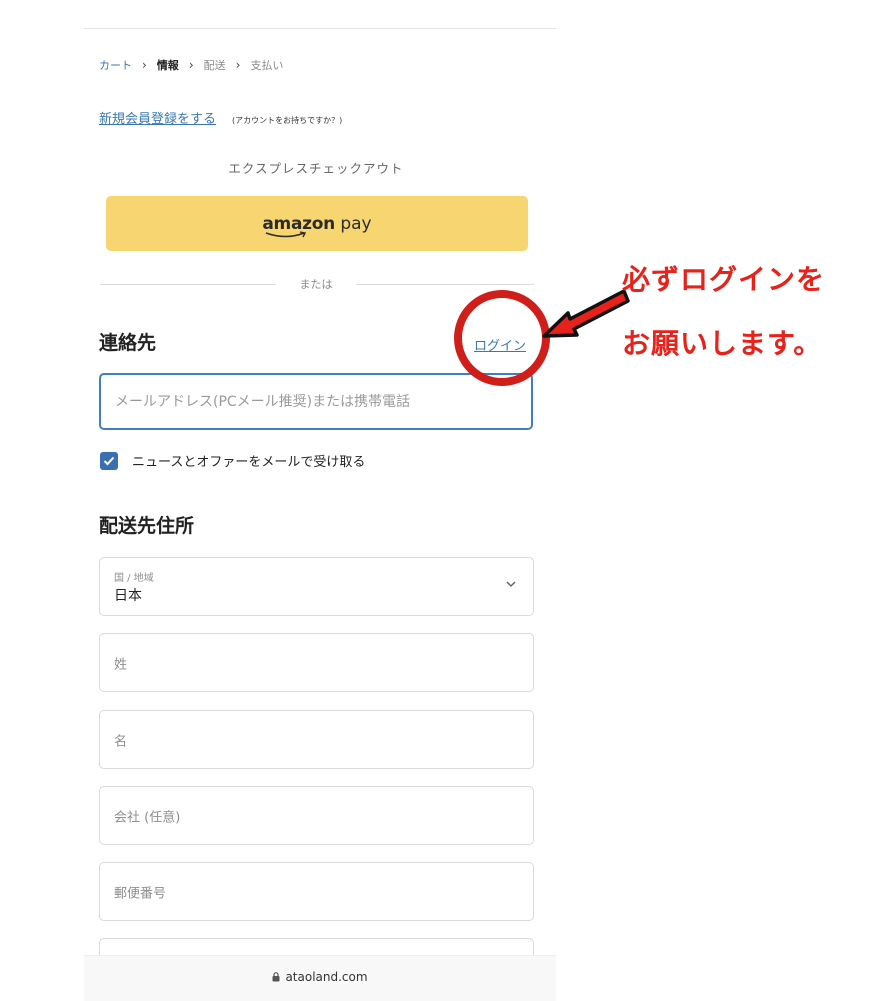 The image size is (891, 1001). What do you see at coordinates (316, 586) in the screenshot?
I see `country-select: 国 / 地域 日本` at bounding box center [316, 586].